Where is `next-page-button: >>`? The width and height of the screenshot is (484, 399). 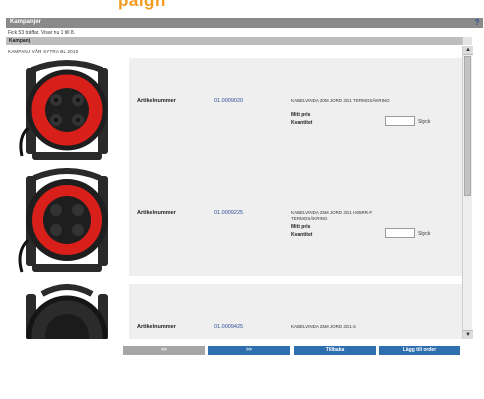
next-page-button: >> is located at coordinates (249, 350).